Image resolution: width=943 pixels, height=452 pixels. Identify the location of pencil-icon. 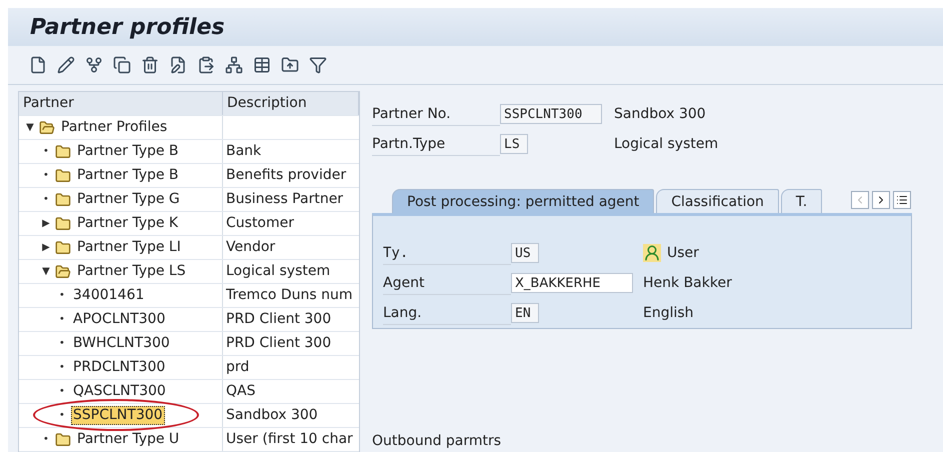
(66, 65).